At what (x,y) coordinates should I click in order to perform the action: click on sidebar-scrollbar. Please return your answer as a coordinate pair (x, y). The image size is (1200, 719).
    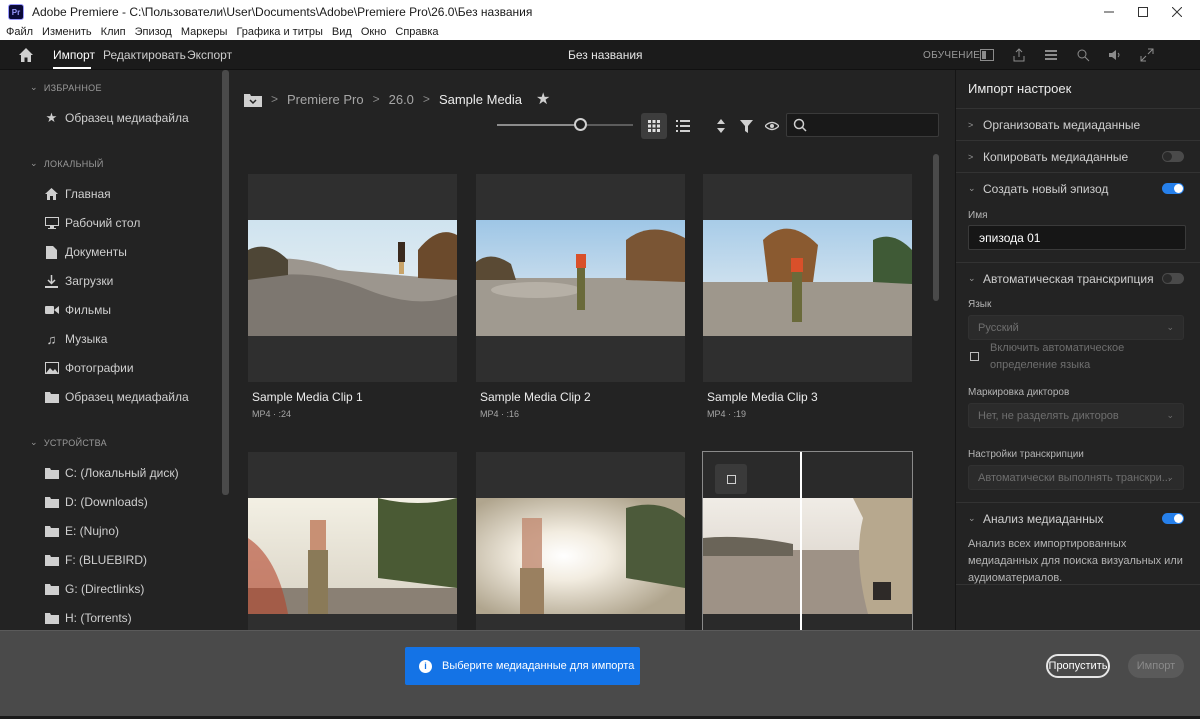
    Looking at the image, I should click on (225, 282).